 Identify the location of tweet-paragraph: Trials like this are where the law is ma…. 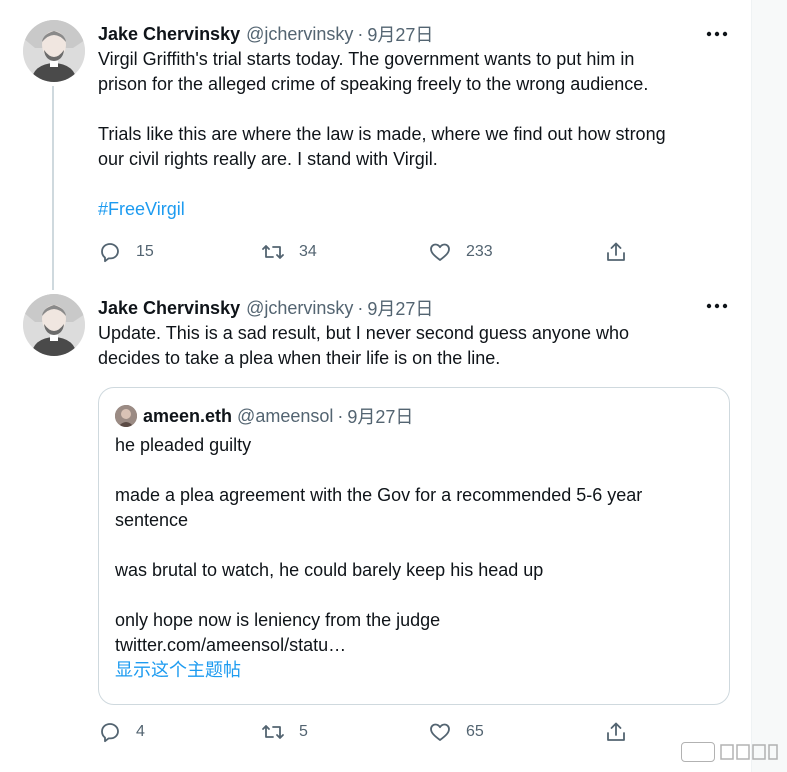
(382, 146).